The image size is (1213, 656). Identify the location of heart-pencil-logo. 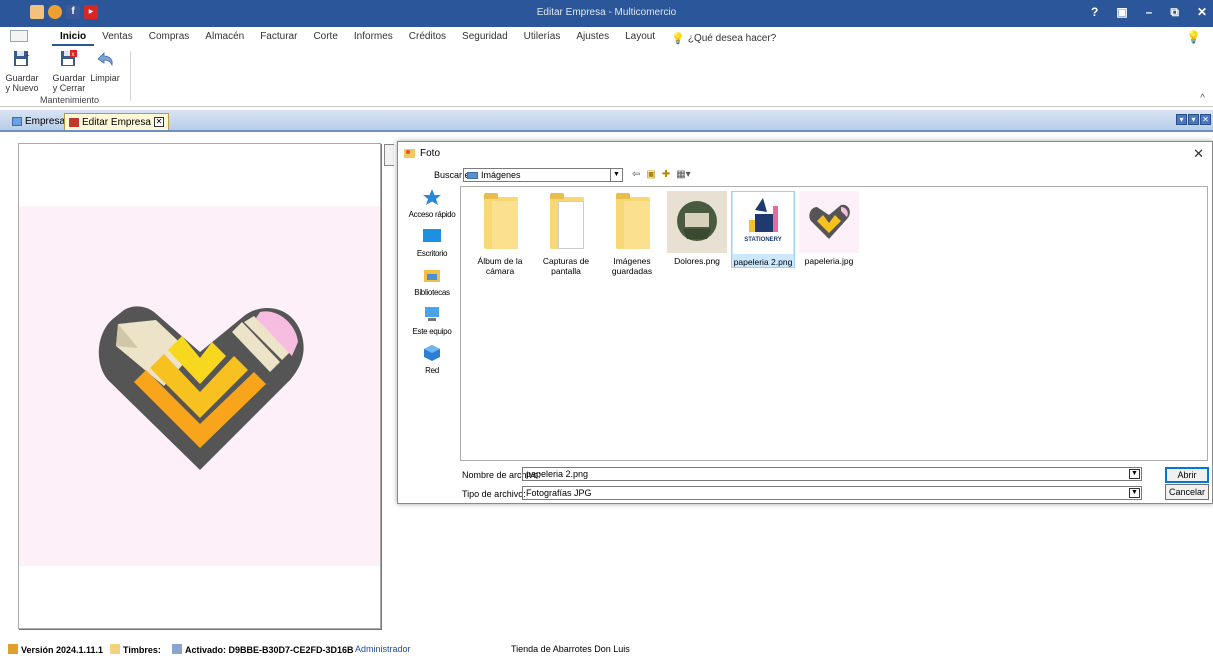
(201, 388).